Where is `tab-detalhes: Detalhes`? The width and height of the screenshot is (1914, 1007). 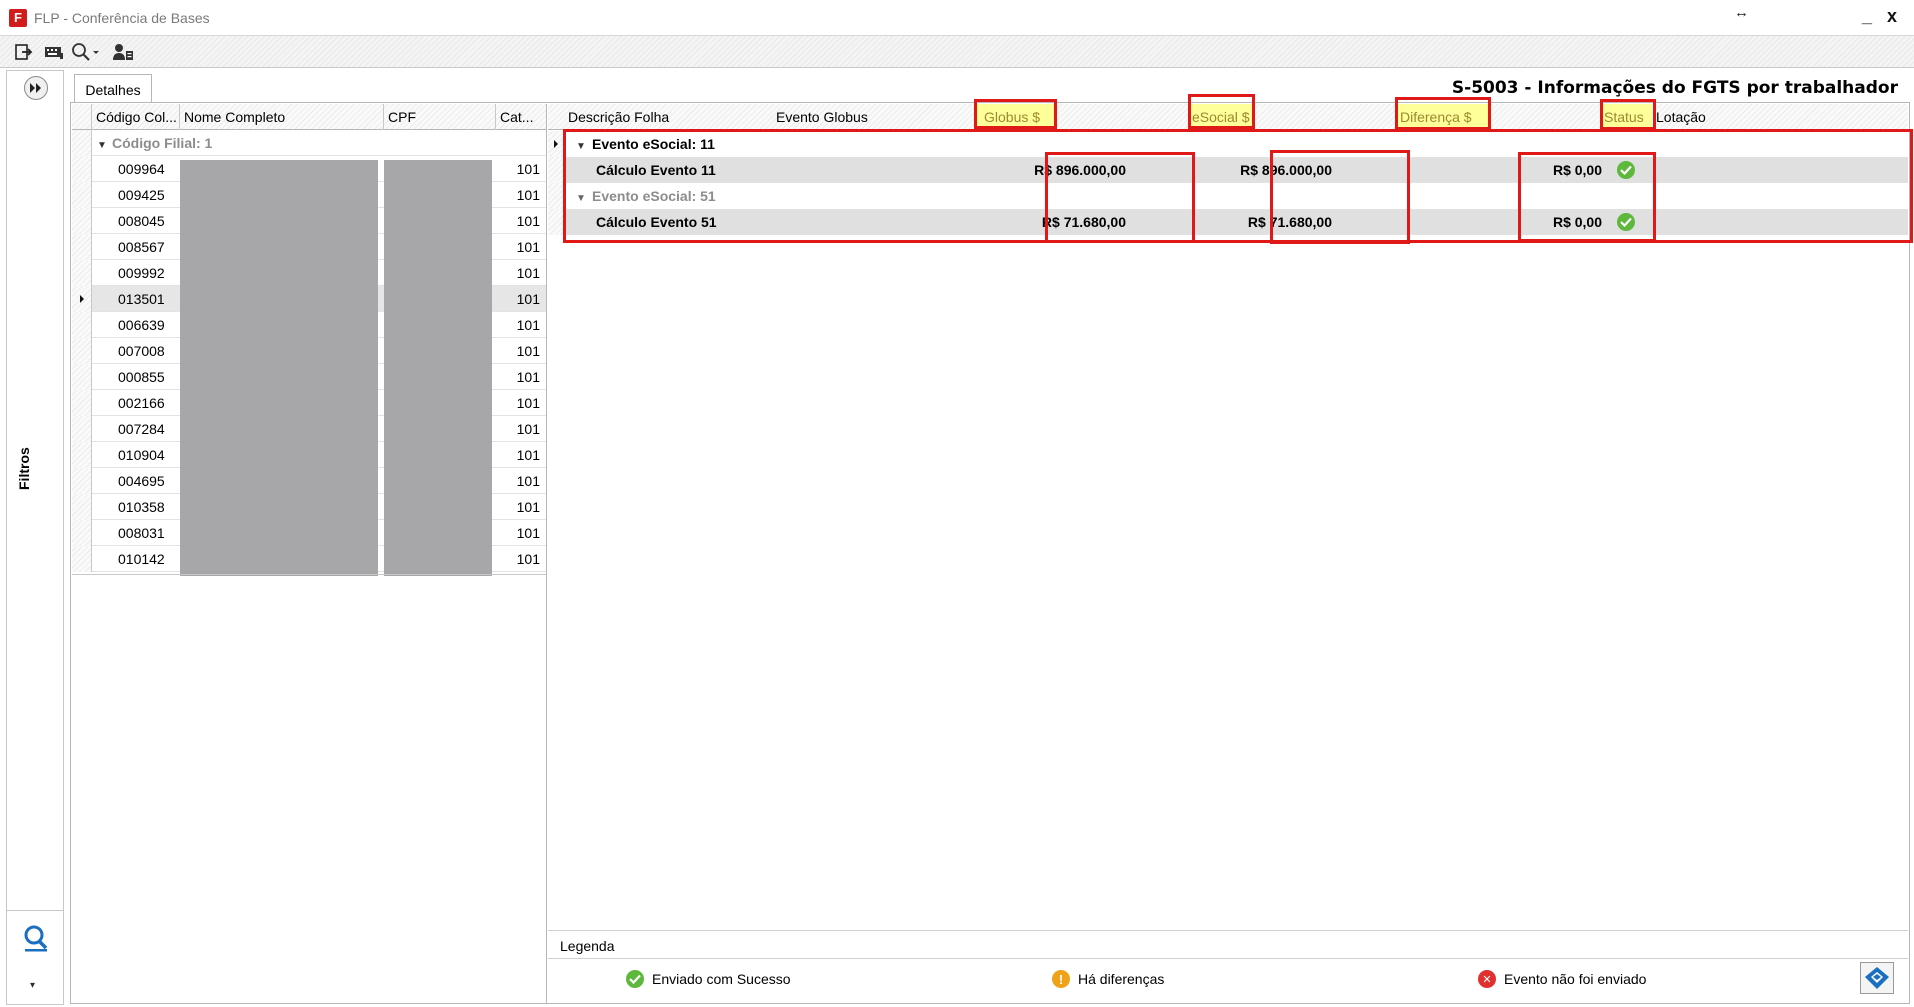
tab-detalhes: Detalhes is located at coordinates (113, 89).